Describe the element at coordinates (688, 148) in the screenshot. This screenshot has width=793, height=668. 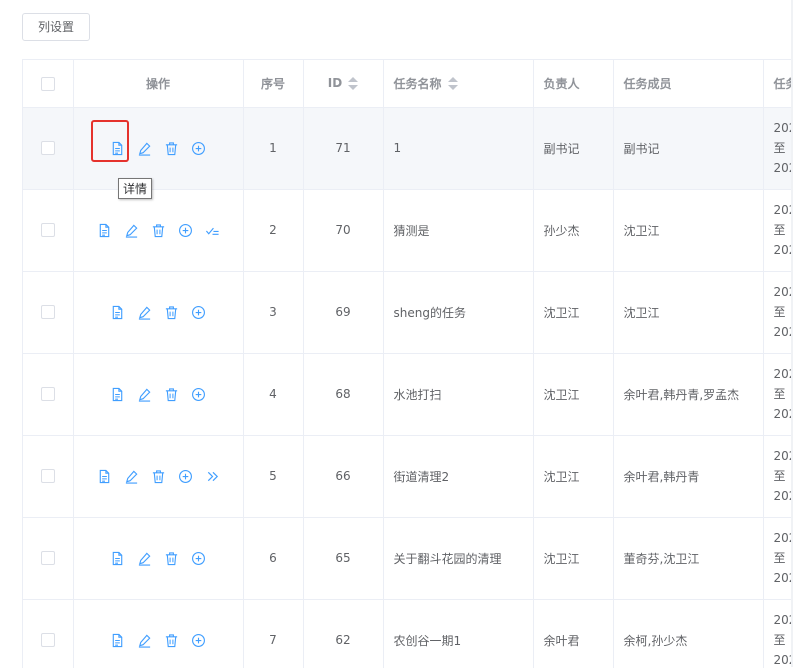
I see `row-members: 副书记` at that location.